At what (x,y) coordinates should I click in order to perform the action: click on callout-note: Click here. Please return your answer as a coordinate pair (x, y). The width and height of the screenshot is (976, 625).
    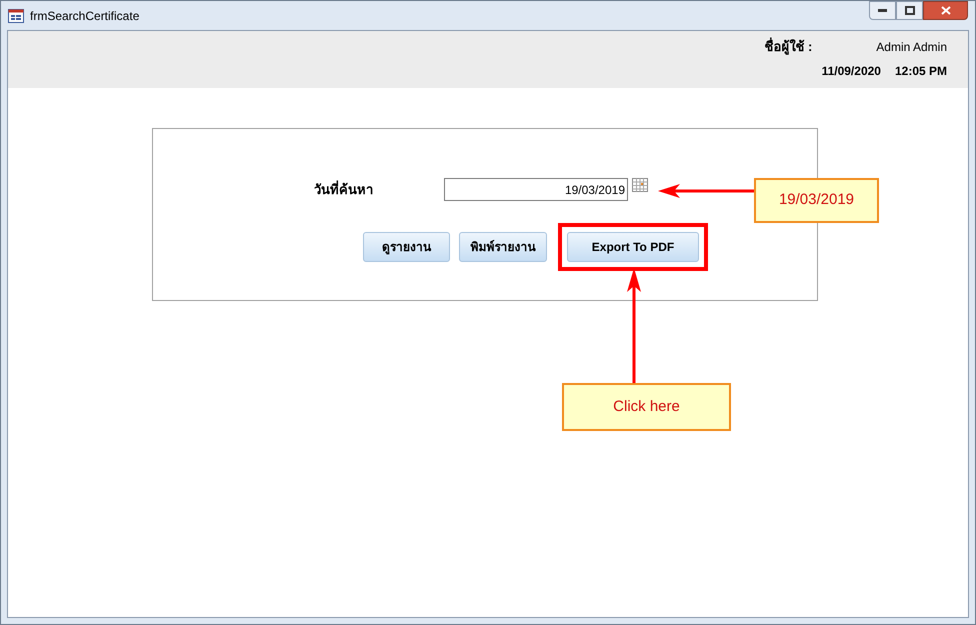
    Looking at the image, I should click on (646, 407).